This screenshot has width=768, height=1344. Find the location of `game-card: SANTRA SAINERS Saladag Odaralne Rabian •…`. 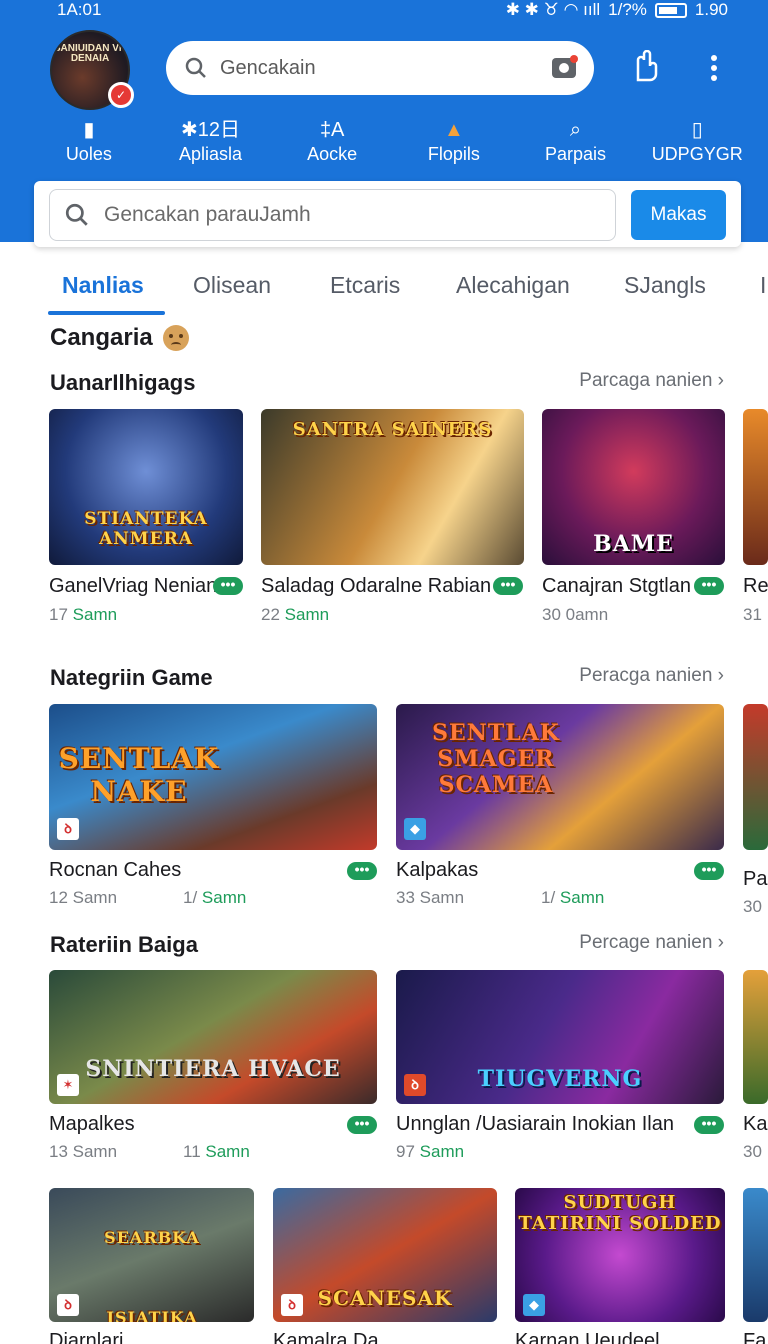

game-card: SANTRA SAINERS Saladag Odaralne Rabian •… is located at coordinates (392, 519).